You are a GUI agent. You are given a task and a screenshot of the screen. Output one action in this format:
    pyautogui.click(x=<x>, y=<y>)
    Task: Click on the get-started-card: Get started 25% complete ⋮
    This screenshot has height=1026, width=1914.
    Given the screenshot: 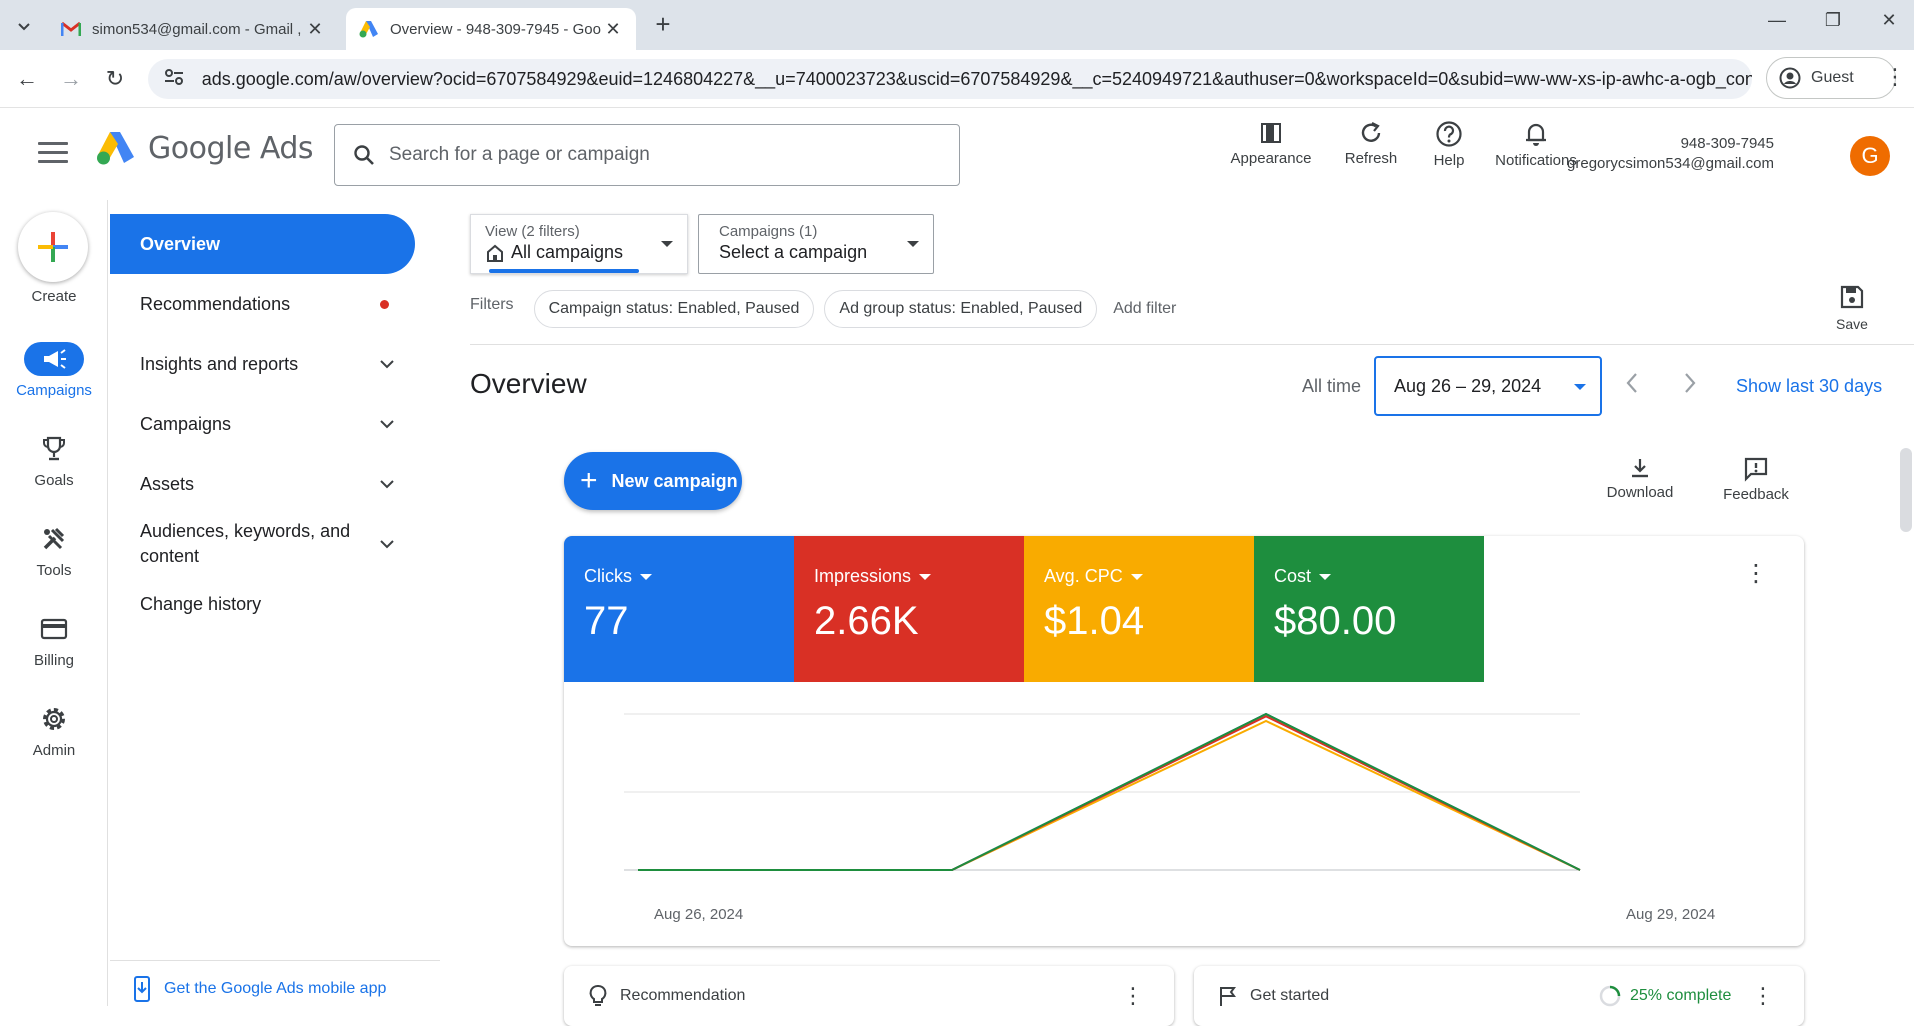 What is the action you would take?
    pyautogui.click(x=1499, y=996)
    